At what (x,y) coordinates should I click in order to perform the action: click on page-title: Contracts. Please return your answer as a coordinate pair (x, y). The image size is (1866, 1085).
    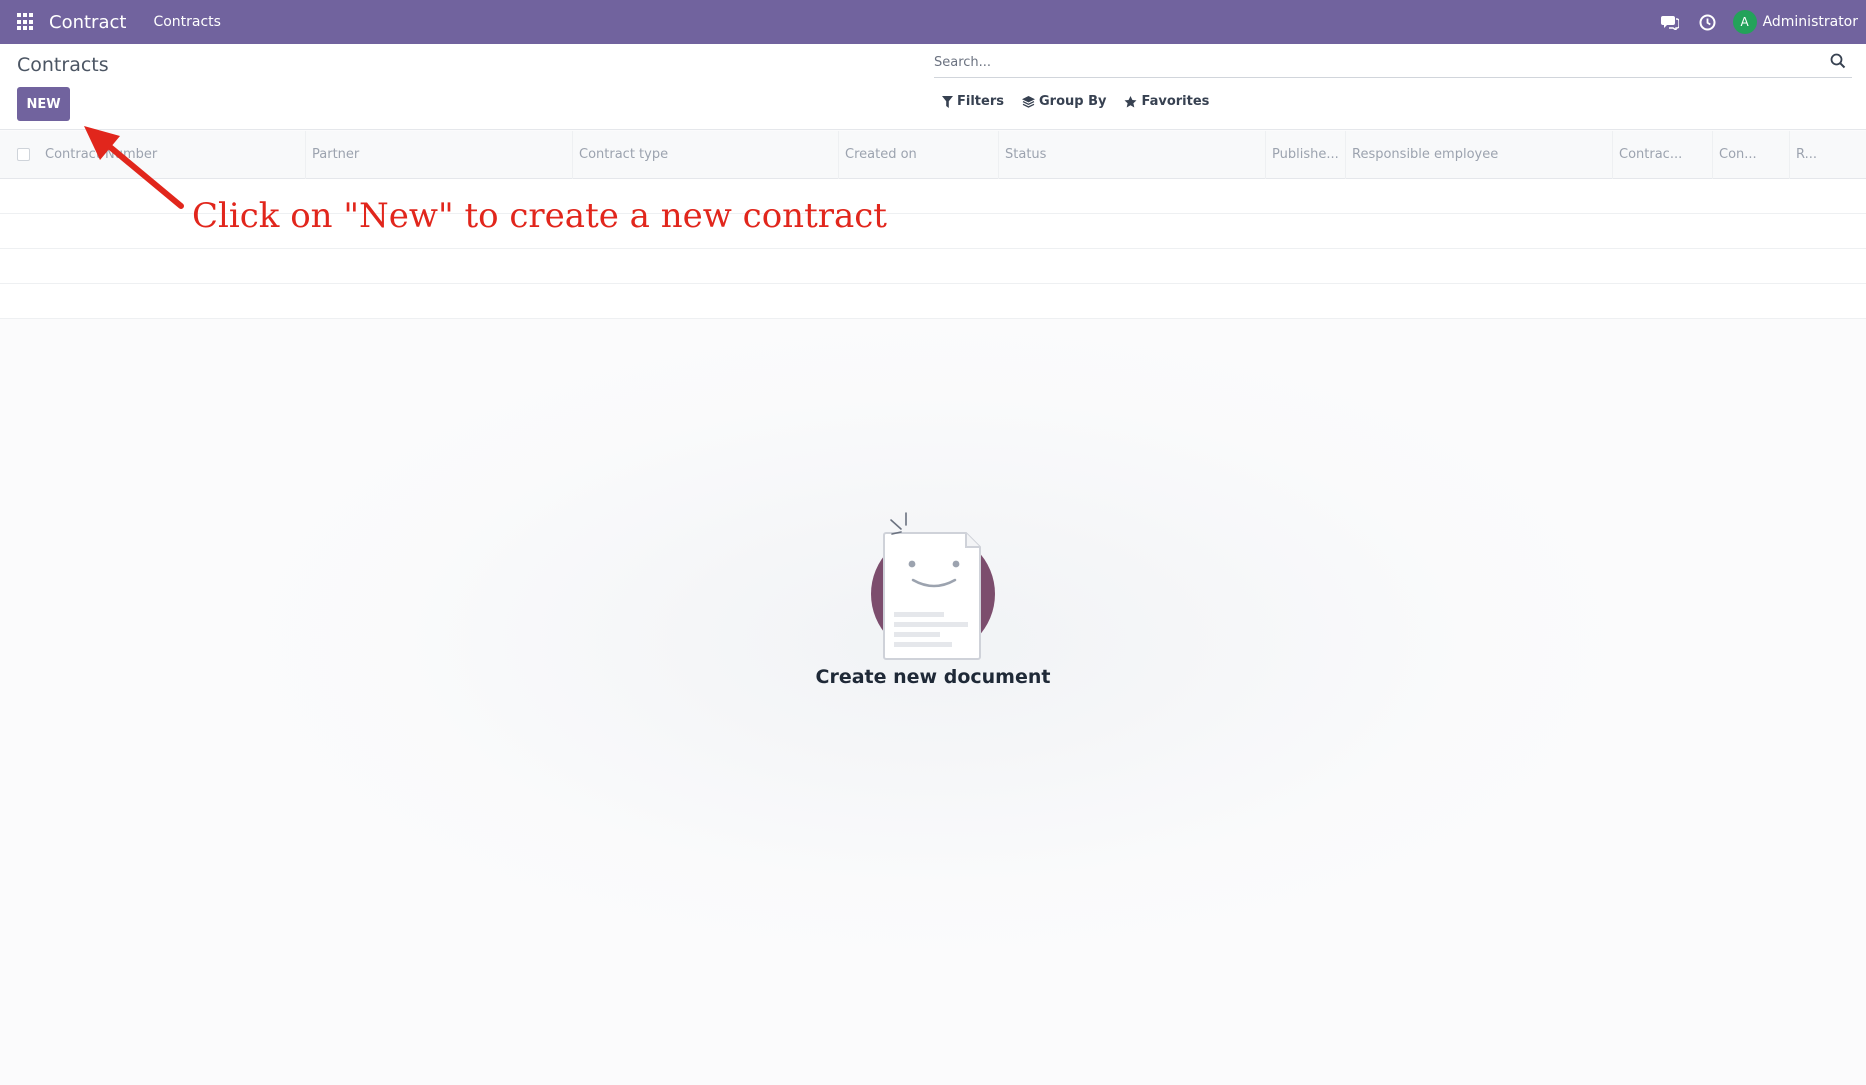
    Looking at the image, I should click on (63, 65).